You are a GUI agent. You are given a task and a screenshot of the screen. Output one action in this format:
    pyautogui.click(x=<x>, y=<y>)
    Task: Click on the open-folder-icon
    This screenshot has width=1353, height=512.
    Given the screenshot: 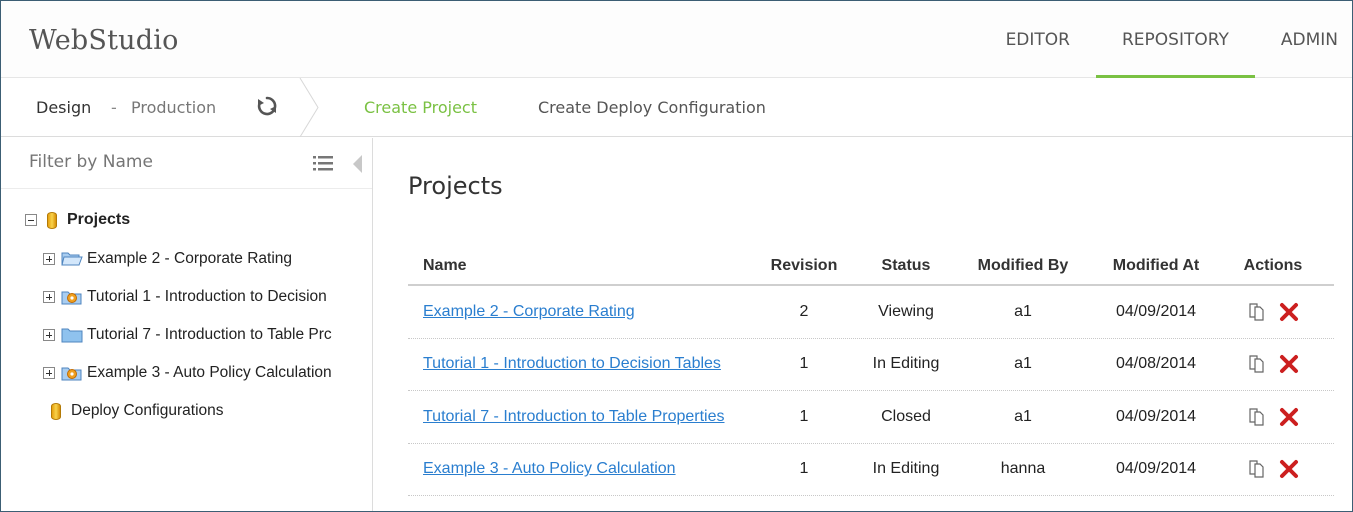 What is the action you would take?
    pyautogui.click(x=72, y=259)
    